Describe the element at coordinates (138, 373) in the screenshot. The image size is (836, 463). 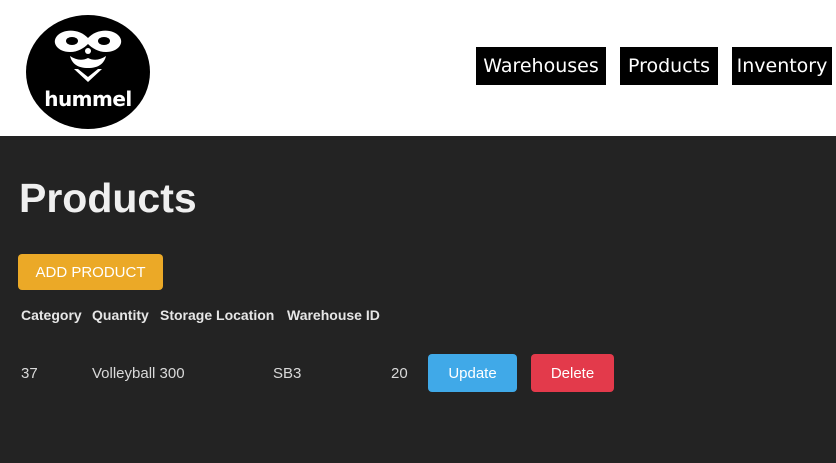
I see `cell-quantity: Volleyball 300` at that location.